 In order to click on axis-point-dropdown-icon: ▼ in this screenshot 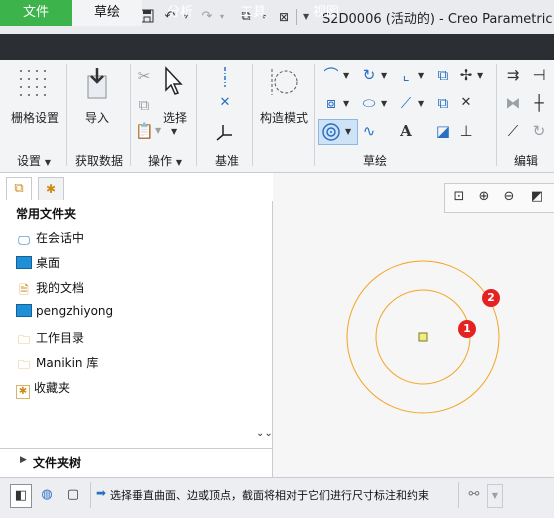, I will do `click(480, 75)`.